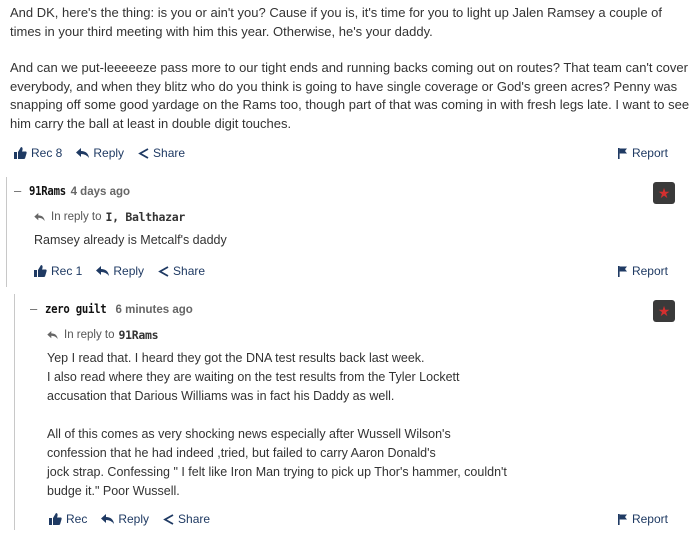 The height and width of the screenshot is (536, 700). I want to click on in-reply-to: In reply to 91Rams, so click(103, 335).